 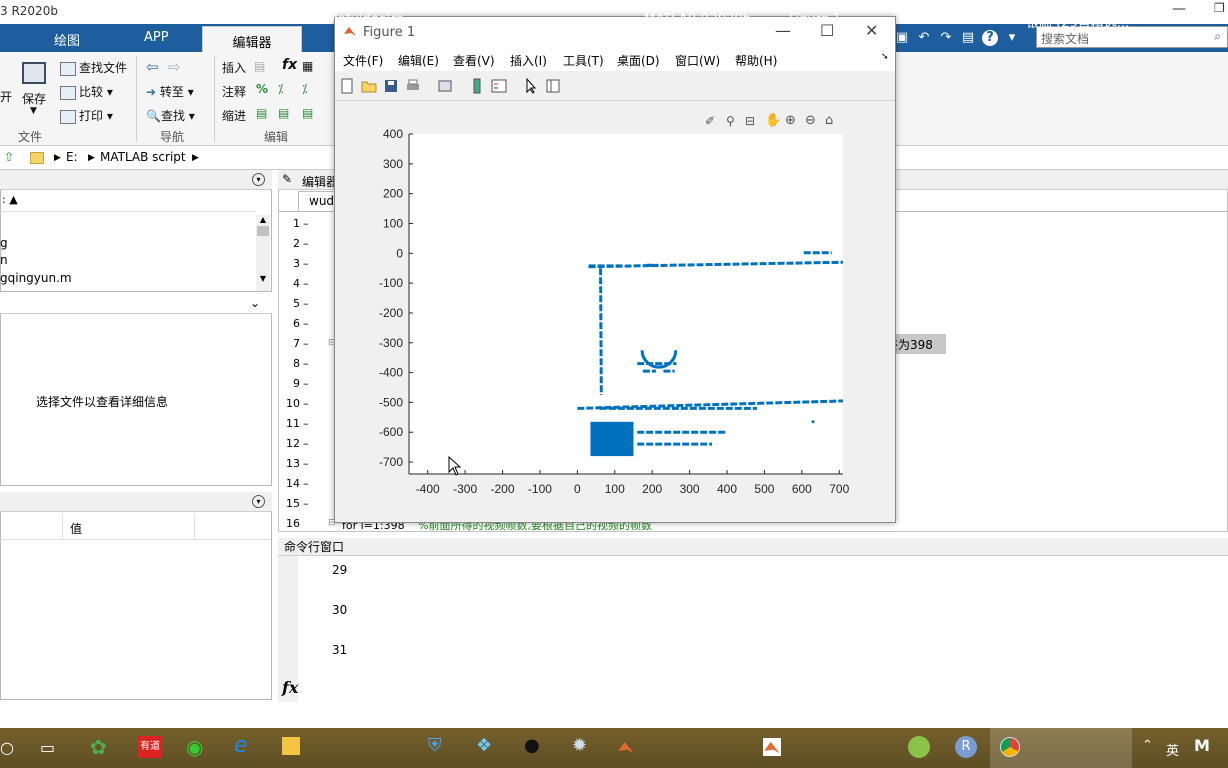 I want to click on path-folder: MATLAB script, so click(x=143, y=157).